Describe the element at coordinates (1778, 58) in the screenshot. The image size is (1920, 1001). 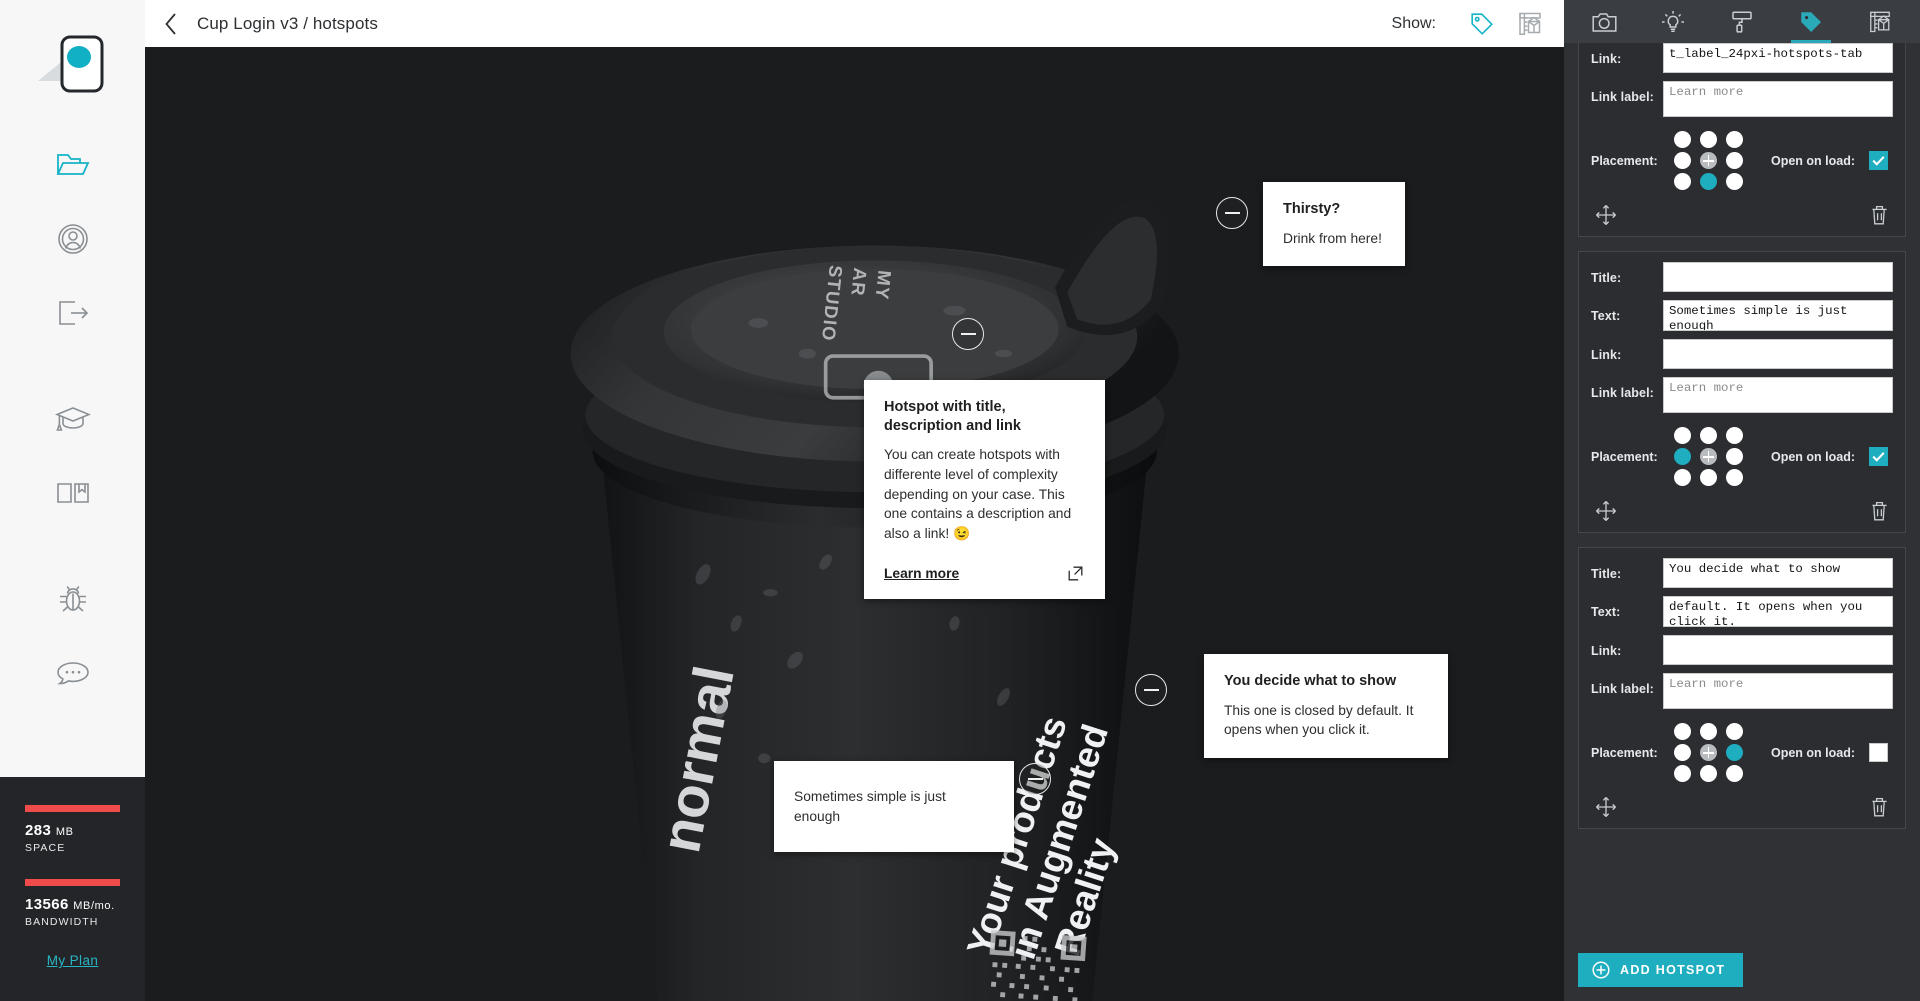
I see `link-input: t_label_24pxi-hotspots-tab` at that location.